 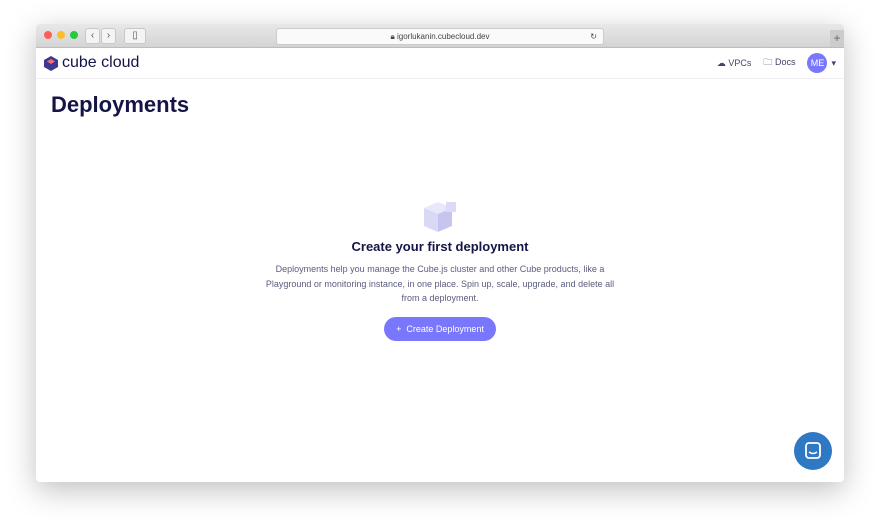 I want to click on user-menu: ME ▾, so click(x=821, y=63).